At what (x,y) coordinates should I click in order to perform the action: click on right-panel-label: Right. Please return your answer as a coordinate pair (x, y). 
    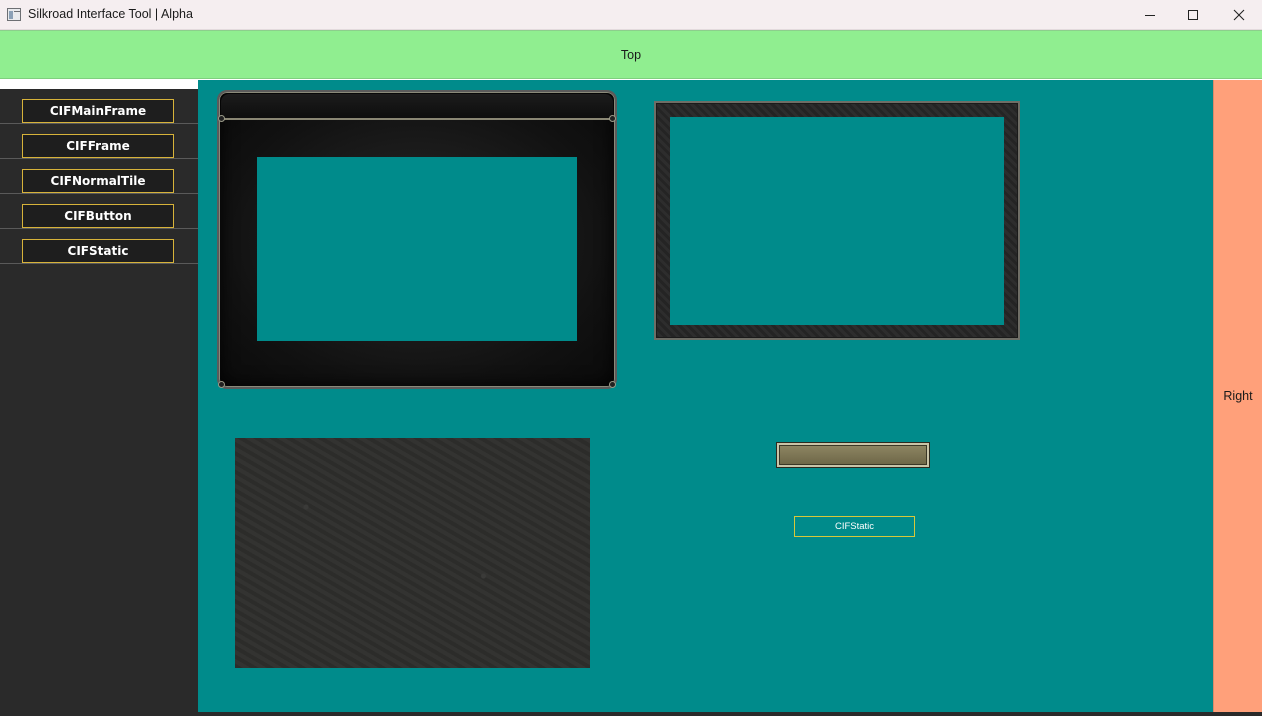
    Looking at the image, I should click on (1238, 396).